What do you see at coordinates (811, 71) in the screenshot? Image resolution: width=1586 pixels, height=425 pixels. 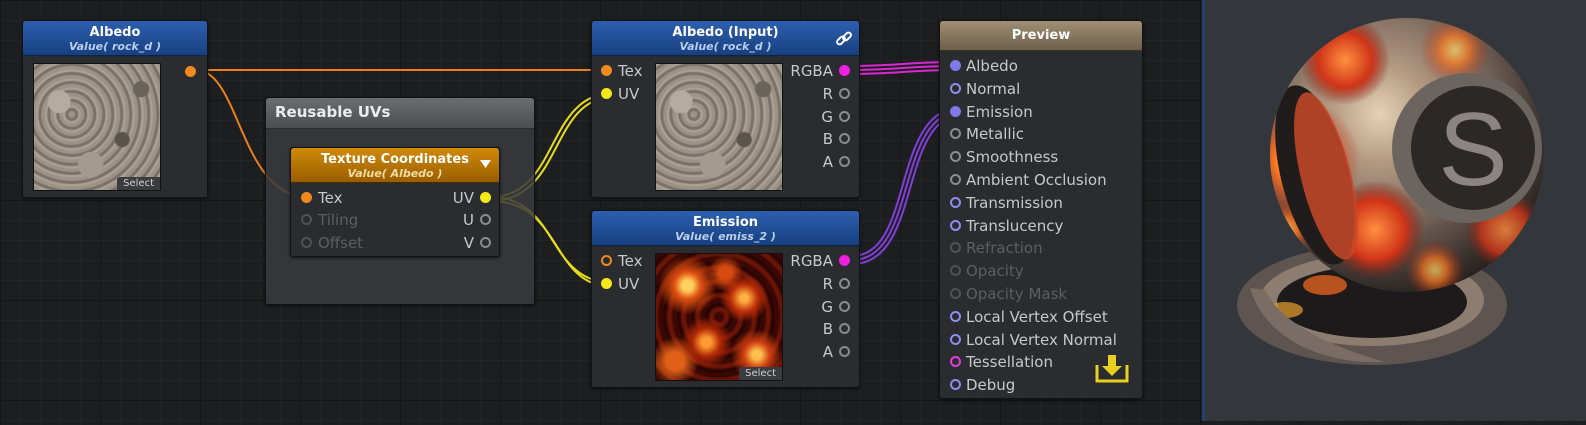 I see `albedo-input-rgba-label: RGBA` at bounding box center [811, 71].